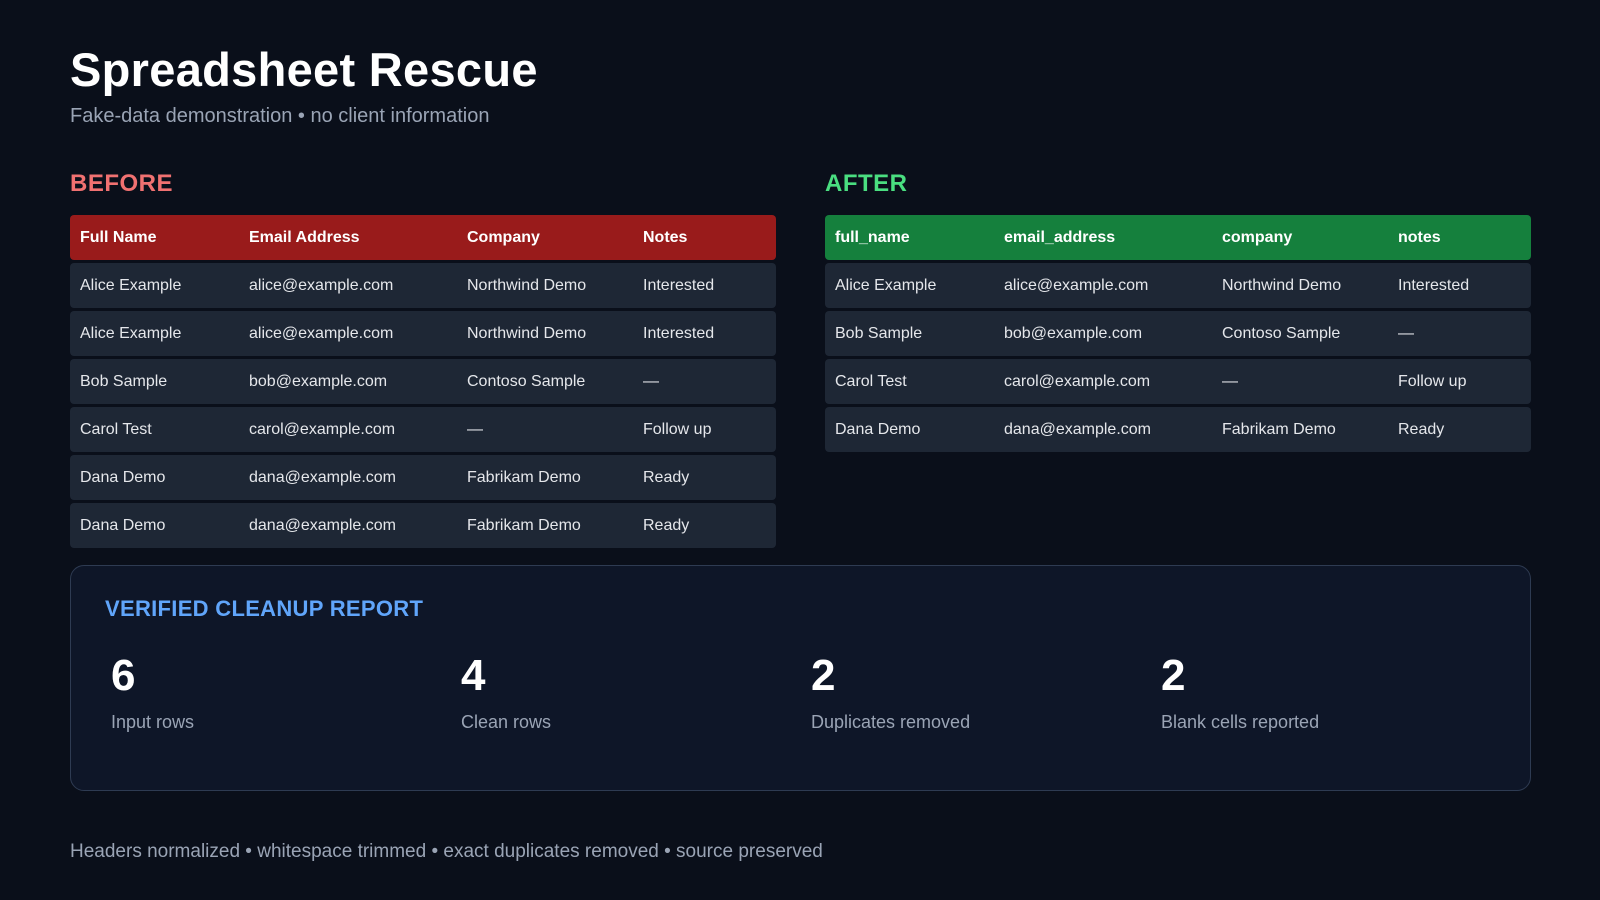 This screenshot has height=900, width=1600. What do you see at coordinates (122, 183) in the screenshot?
I see `before-label: BEFORE` at bounding box center [122, 183].